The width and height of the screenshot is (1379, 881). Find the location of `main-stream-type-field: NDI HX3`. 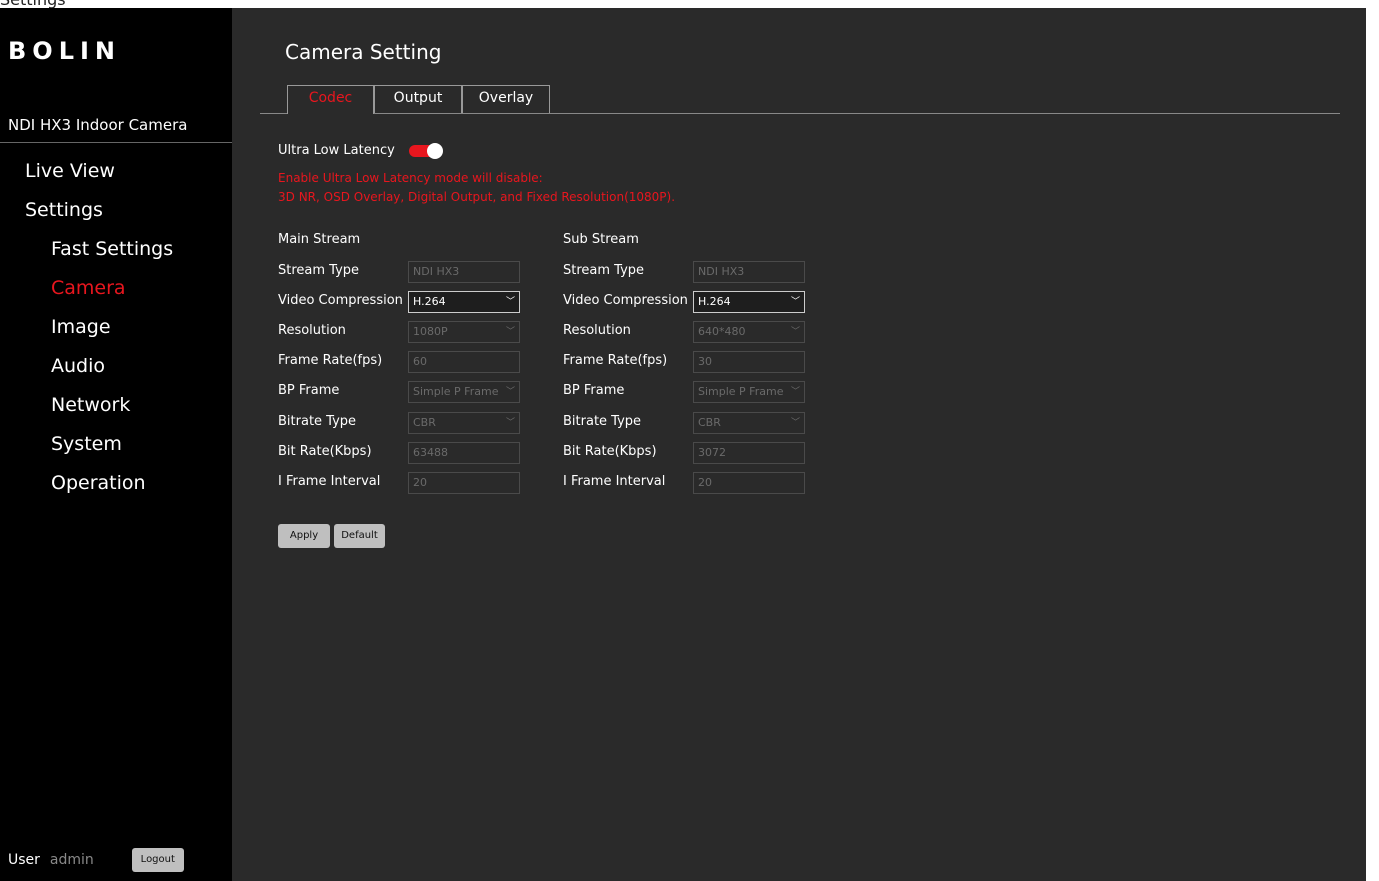

main-stream-type-field: NDI HX3 is located at coordinates (464, 272).